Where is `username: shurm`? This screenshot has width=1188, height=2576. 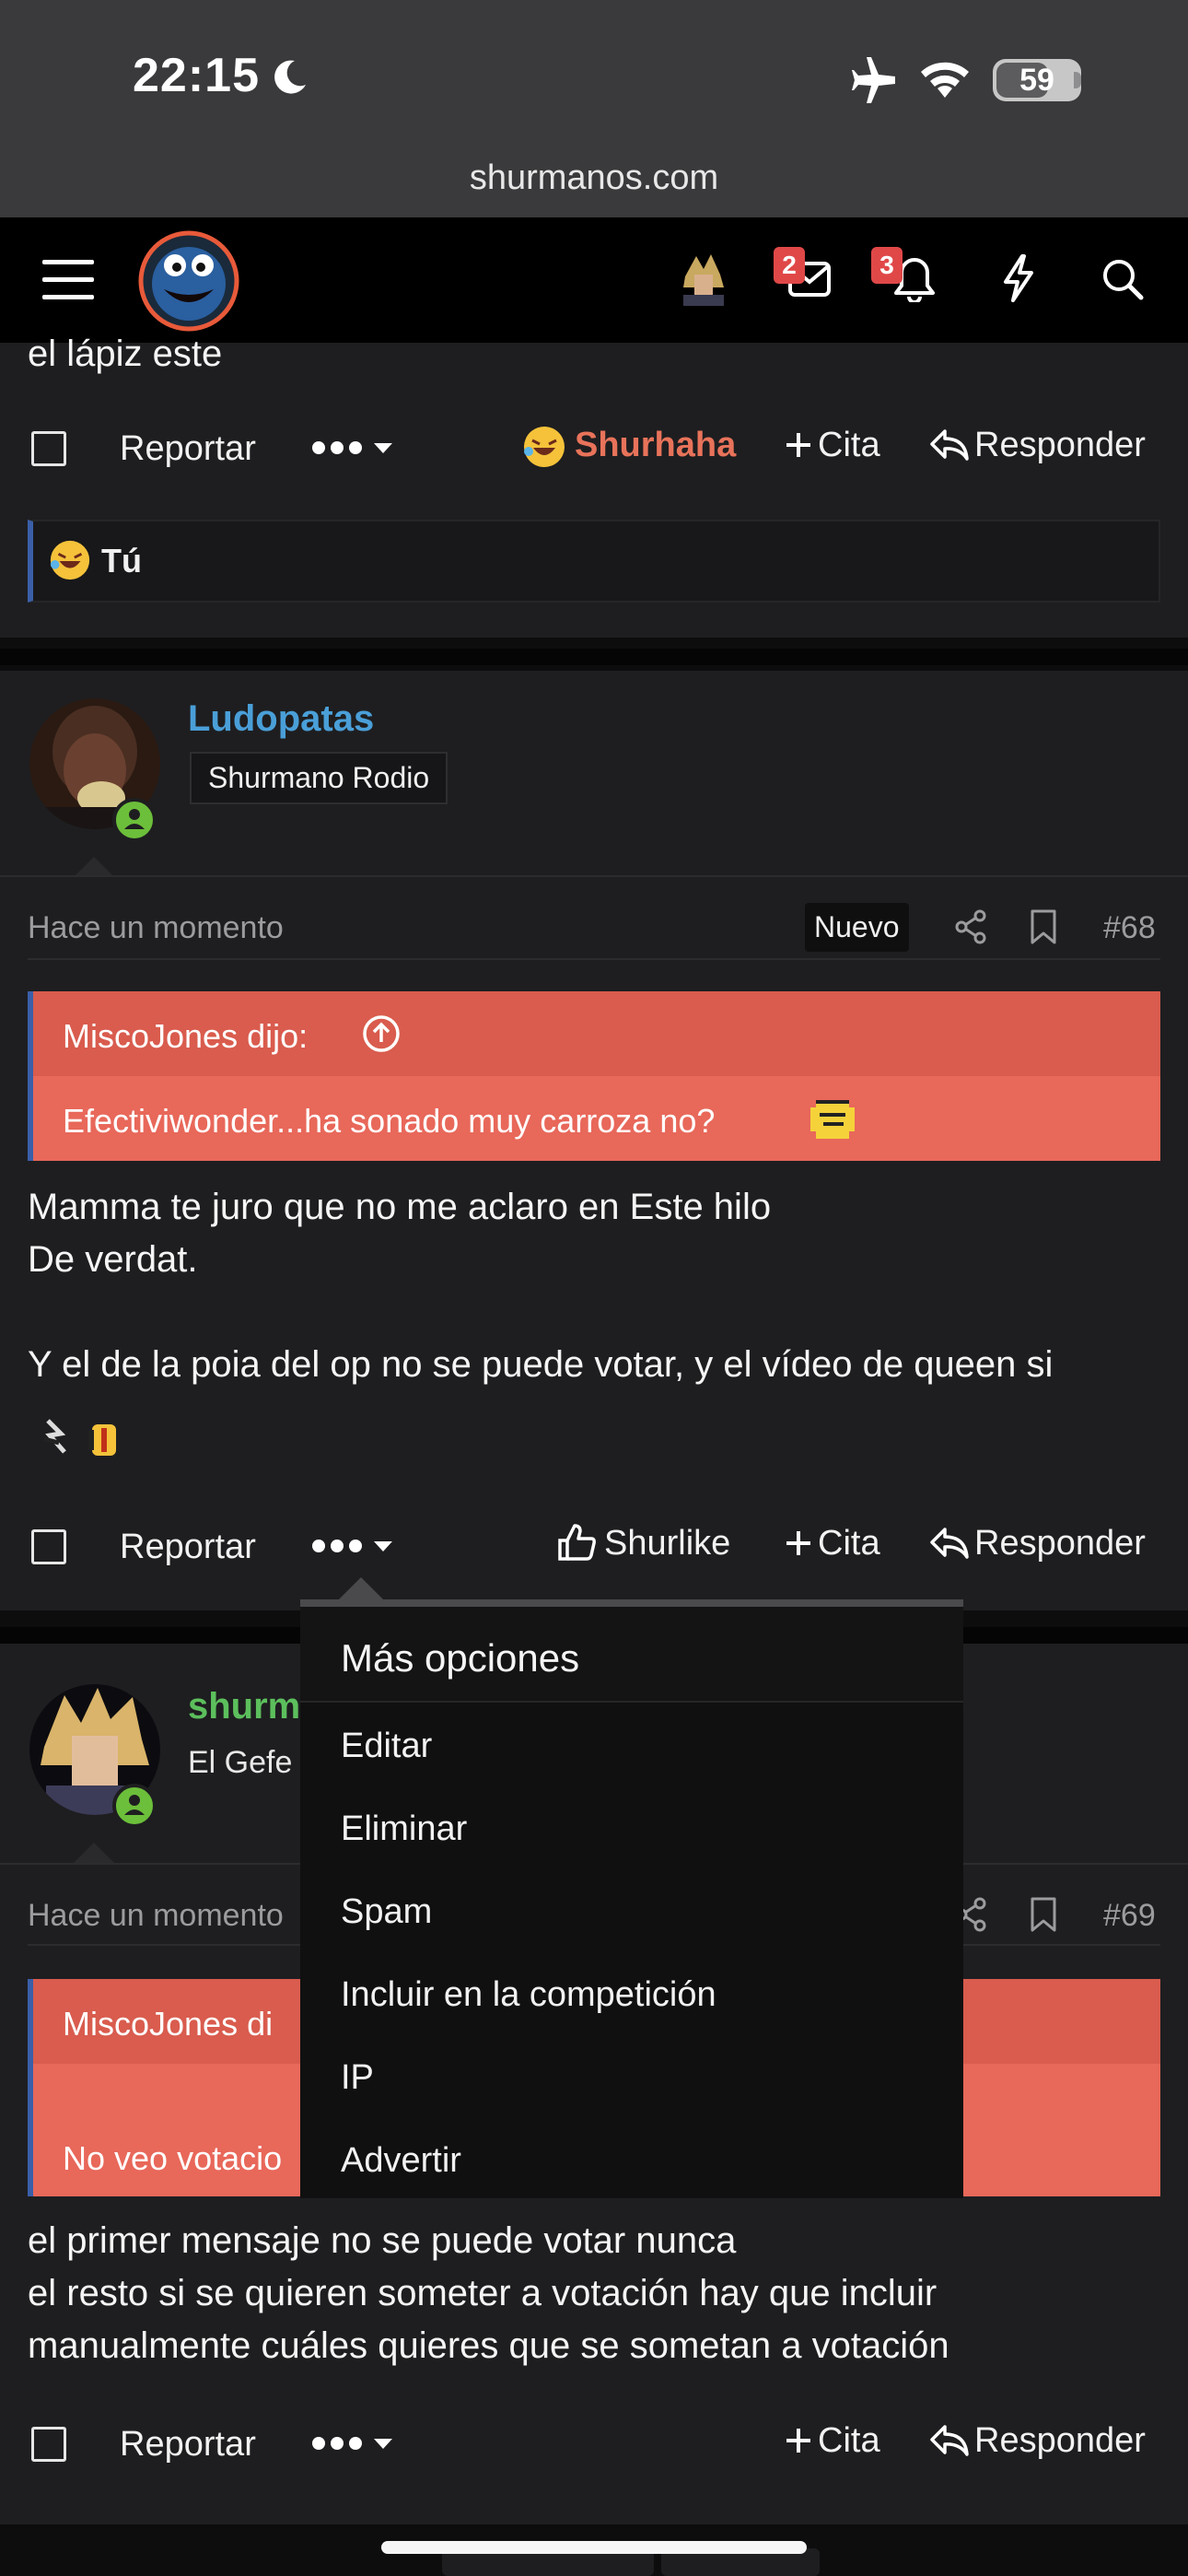 username: shurm is located at coordinates (244, 1706).